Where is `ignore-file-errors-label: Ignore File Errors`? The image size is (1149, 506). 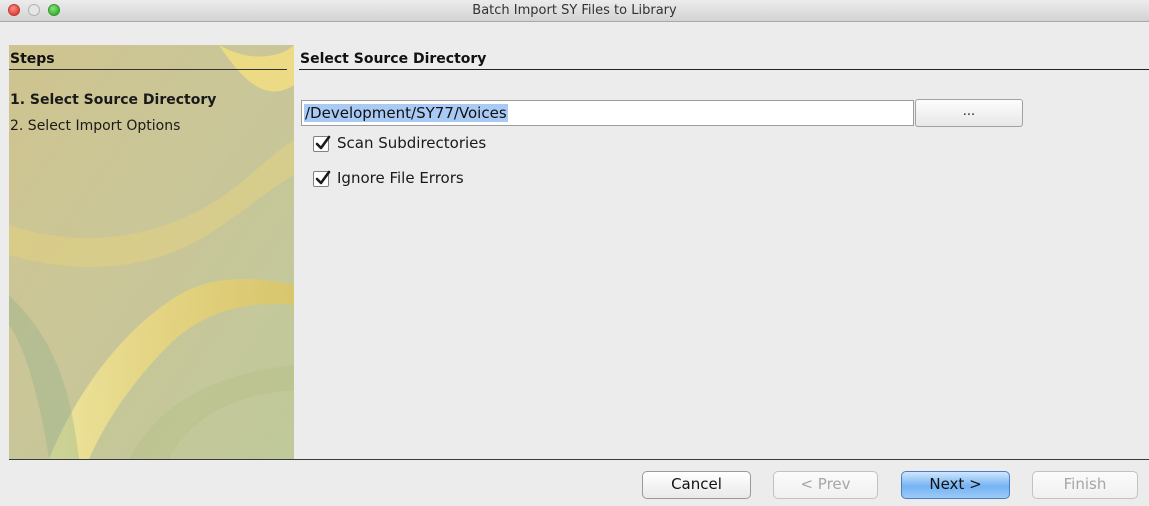
ignore-file-errors-label: Ignore File Errors is located at coordinates (400, 178).